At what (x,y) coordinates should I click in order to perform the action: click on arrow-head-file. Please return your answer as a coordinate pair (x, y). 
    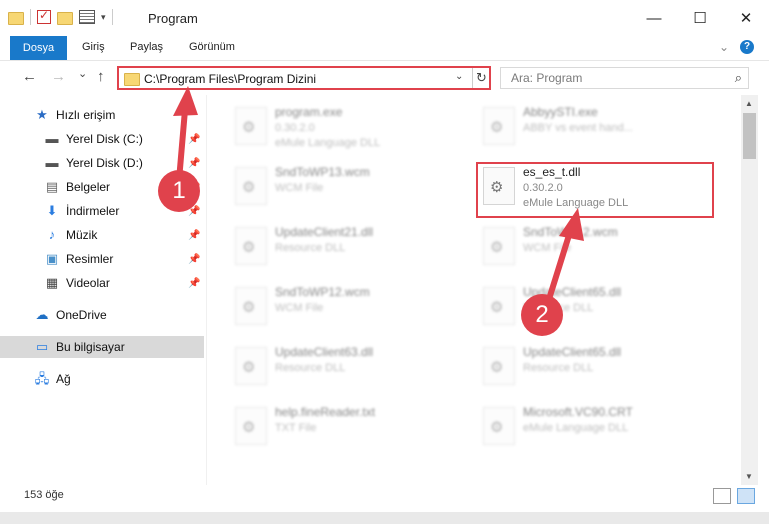
    Looking at the image, I should click on (571, 224).